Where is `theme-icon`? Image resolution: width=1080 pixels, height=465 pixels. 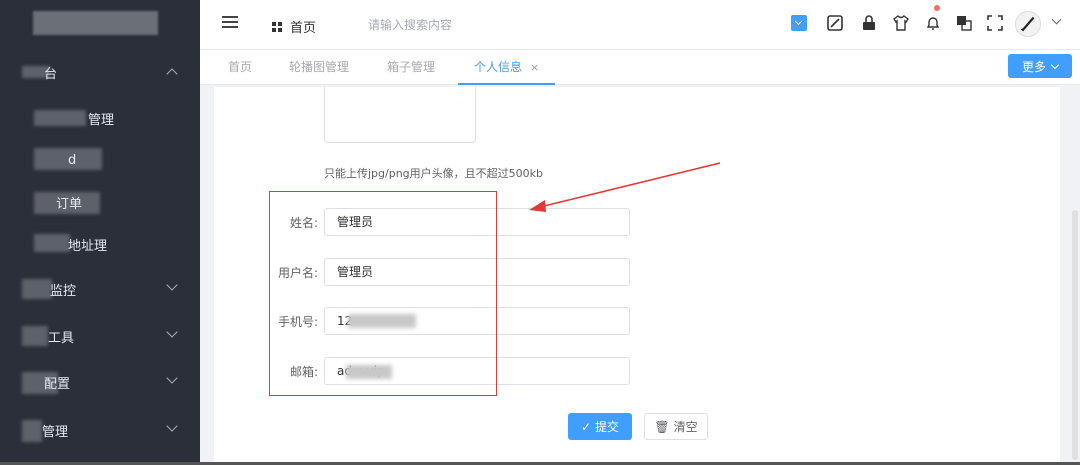
theme-icon is located at coordinates (835, 23).